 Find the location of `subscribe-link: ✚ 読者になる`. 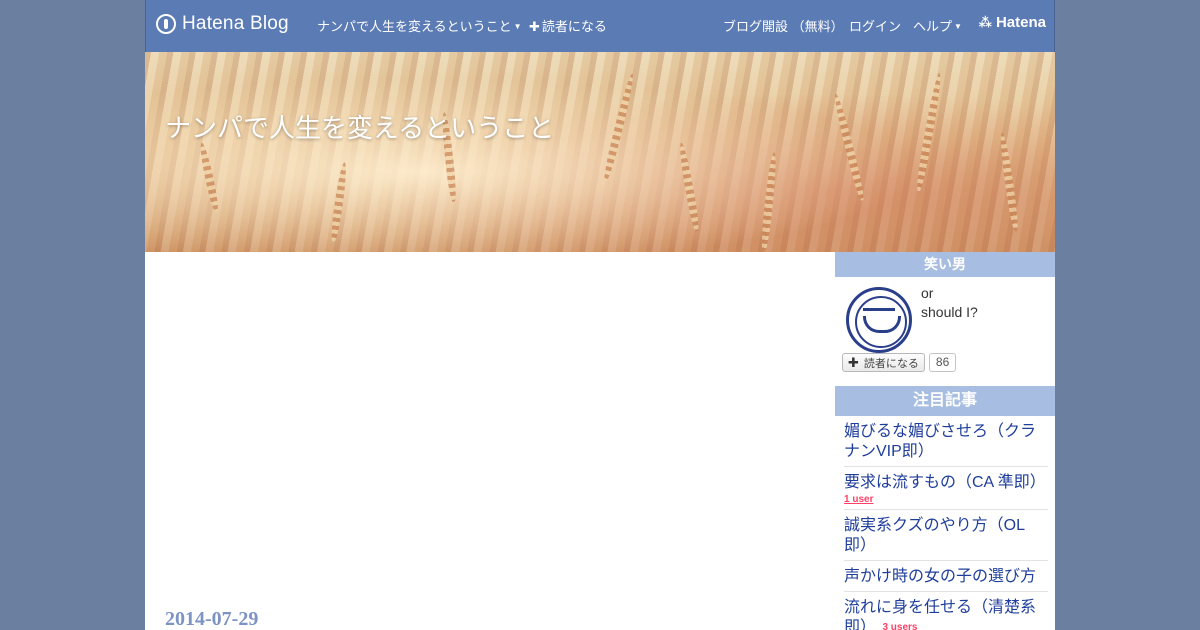

subscribe-link: ✚ 読者になる is located at coordinates (568, 25).